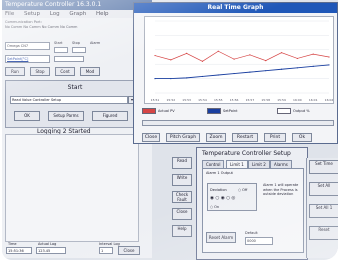 Image resolution: width=340 pixels, height=263 pixels. What do you see at coordinates (235, 8) in the screenshot?
I see `graph-title: Real Time Graph` at bounding box center [235, 8].